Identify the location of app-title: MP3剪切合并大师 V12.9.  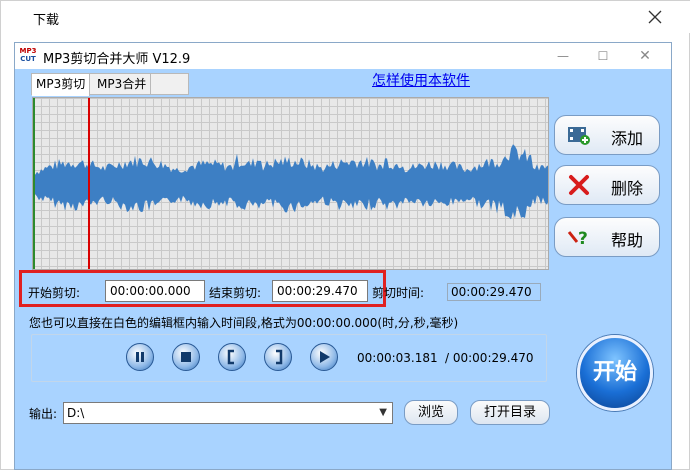
(117, 59).